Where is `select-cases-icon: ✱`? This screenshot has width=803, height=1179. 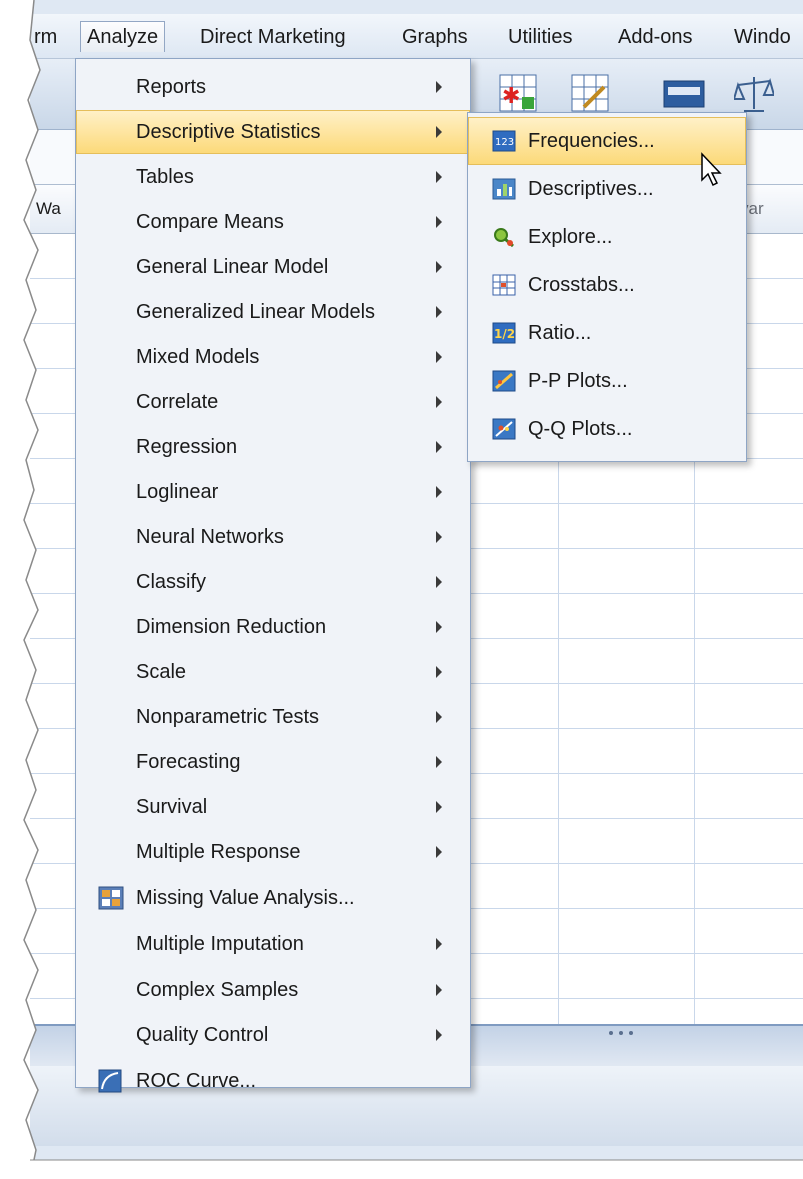 select-cases-icon: ✱ is located at coordinates (518, 93).